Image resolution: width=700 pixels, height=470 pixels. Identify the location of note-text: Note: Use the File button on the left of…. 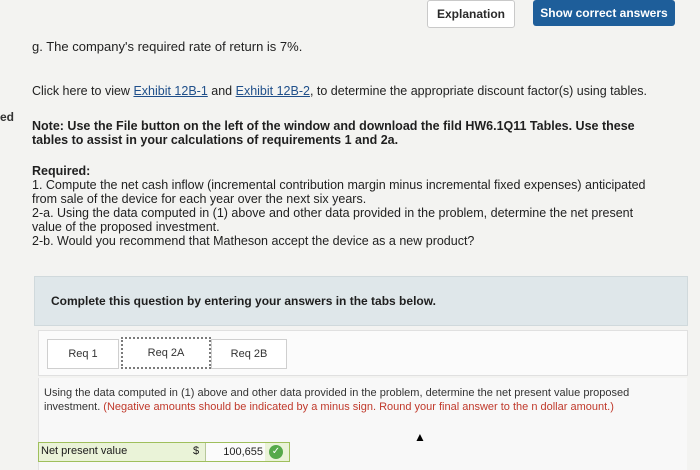
(348, 133).